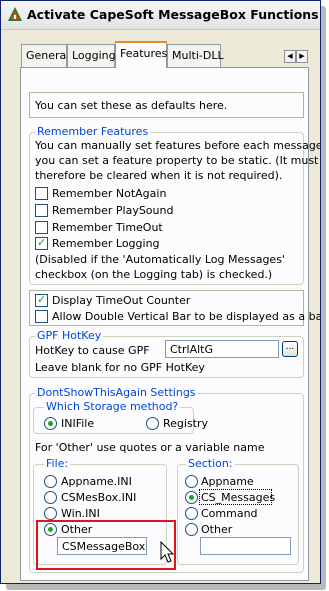 The image size is (329, 591). What do you see at coordinates (109, 193) in the screenshot?
I see `remember-notagain-label: Remember NotAgain` at bounding box center [109, 193].